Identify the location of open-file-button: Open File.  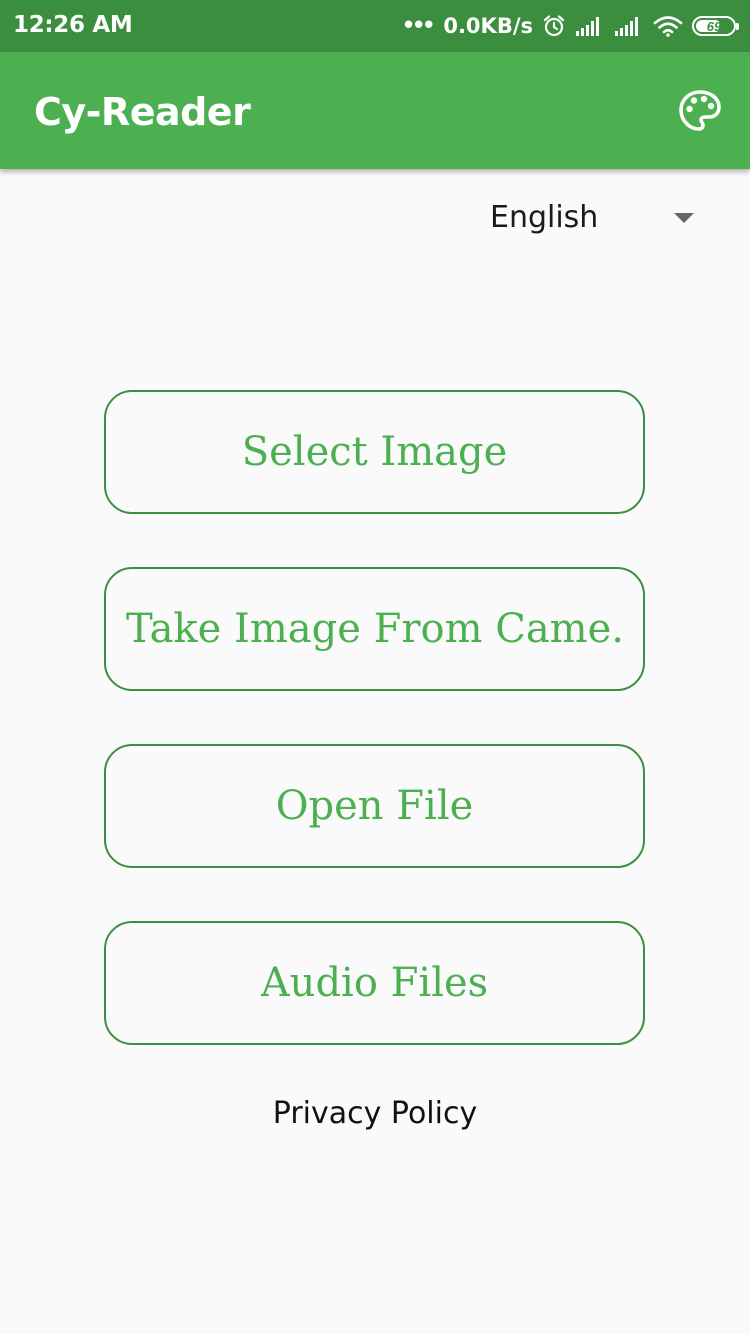
(374, 806).